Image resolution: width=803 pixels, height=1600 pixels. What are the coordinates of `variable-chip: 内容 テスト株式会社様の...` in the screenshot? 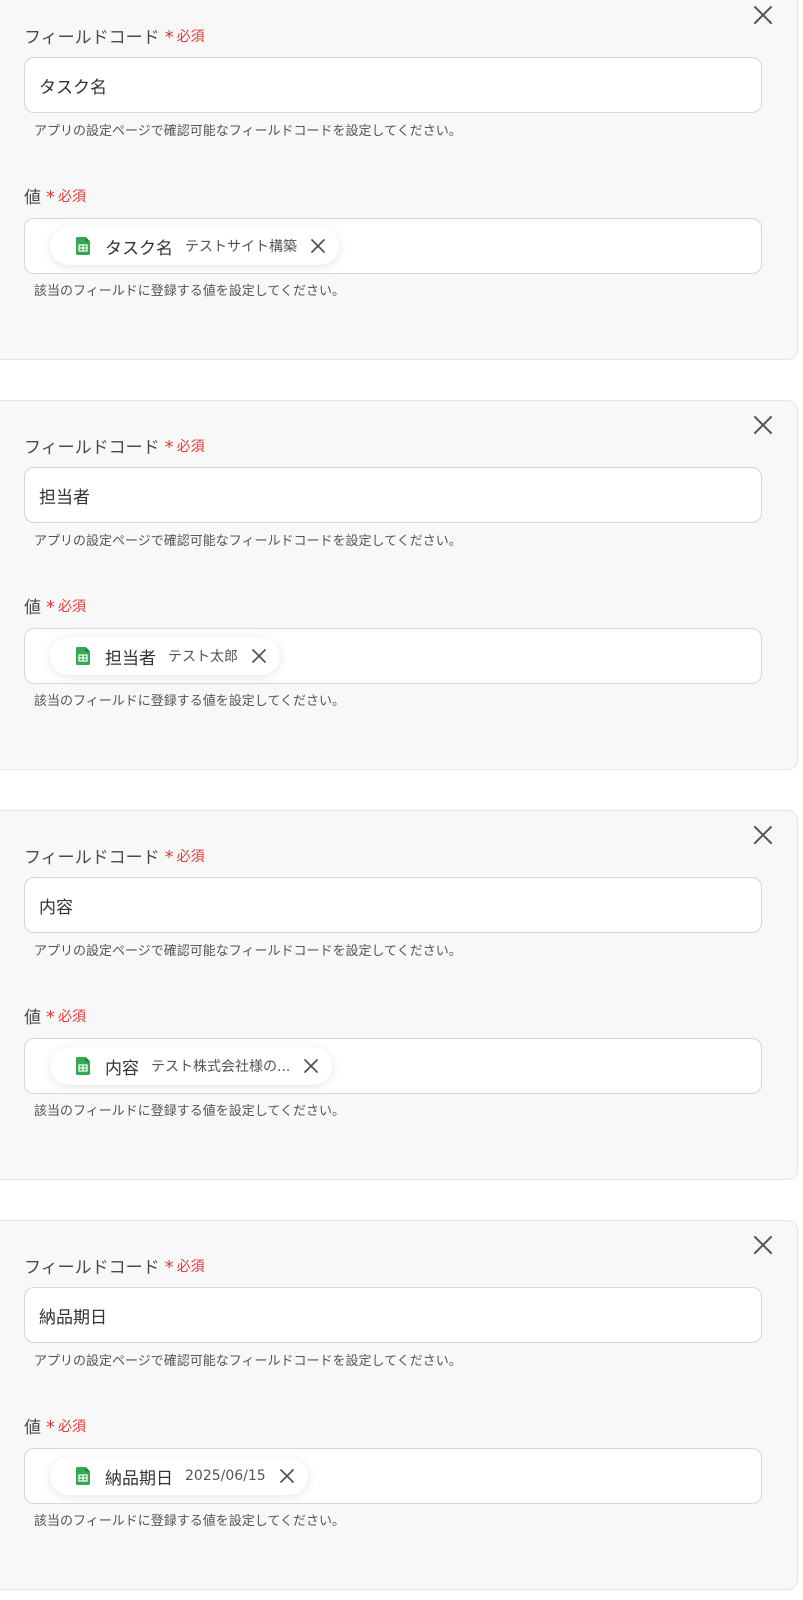 It's located at (191, 1066).